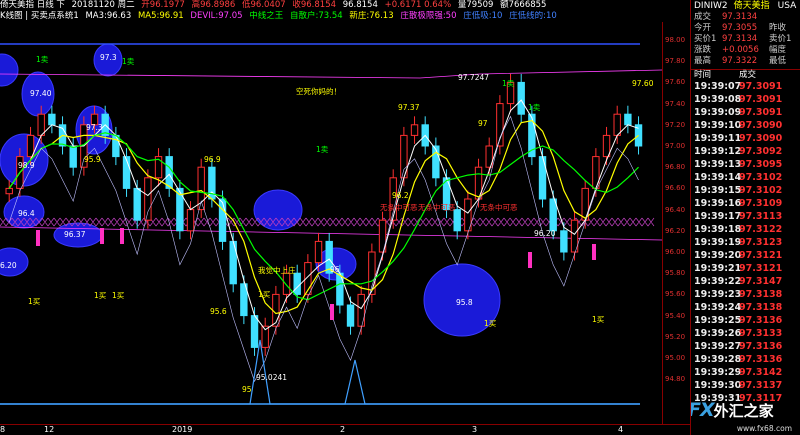  I want to click on bubble, so click(9, 70).